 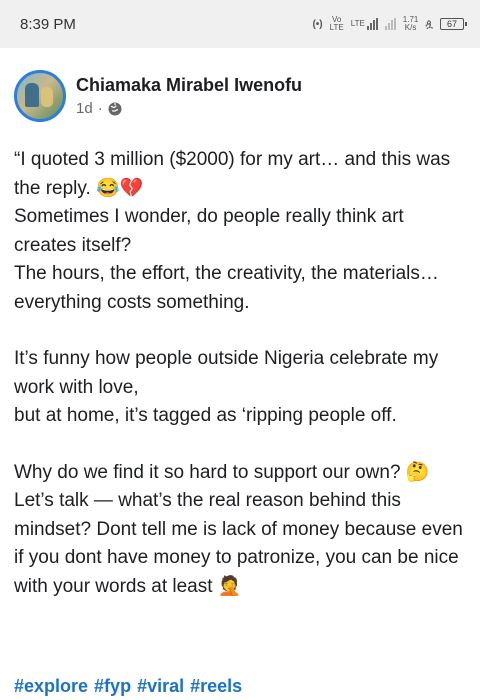 What do you see at coordinates (189, 108) in the screenshot?
I see `post-meta: 1d ·` at bounding box center [189, 108].